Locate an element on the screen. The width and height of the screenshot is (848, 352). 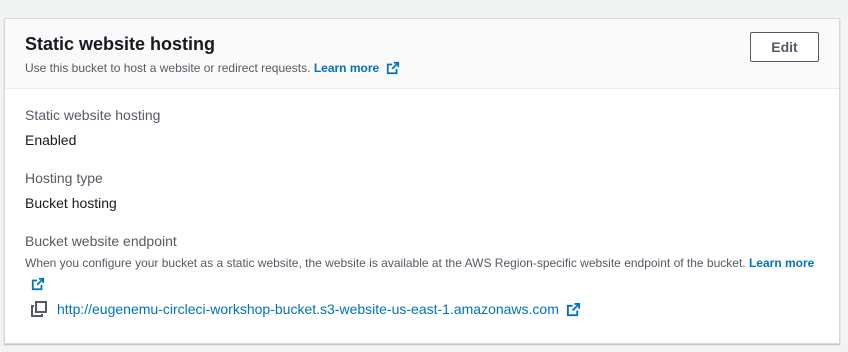
field-value: Bucket hosting is located at coordinates (71, 203).